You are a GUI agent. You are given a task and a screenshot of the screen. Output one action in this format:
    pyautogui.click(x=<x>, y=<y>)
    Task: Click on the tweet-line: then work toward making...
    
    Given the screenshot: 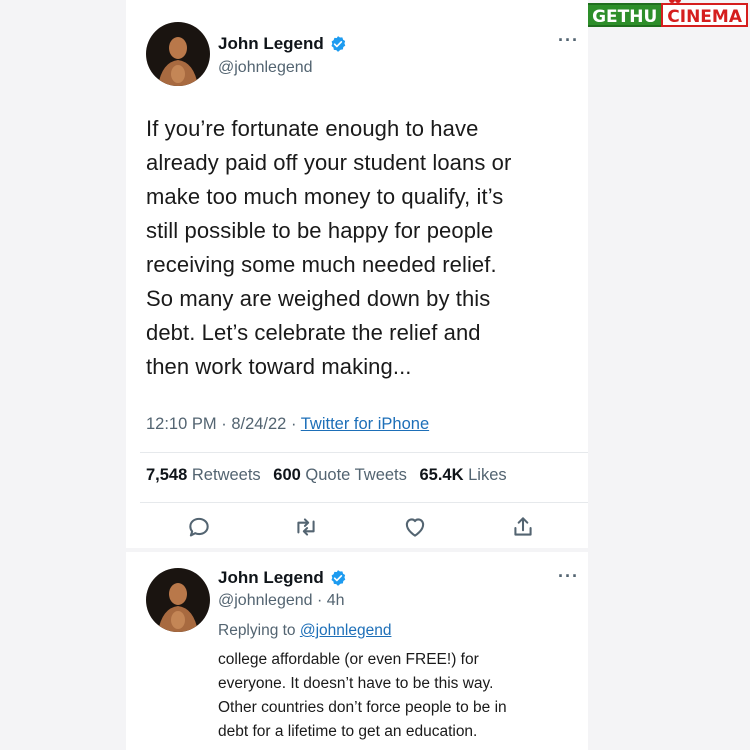 What is the action you would take?
    pyautogui.click(x=279, y=366)
    